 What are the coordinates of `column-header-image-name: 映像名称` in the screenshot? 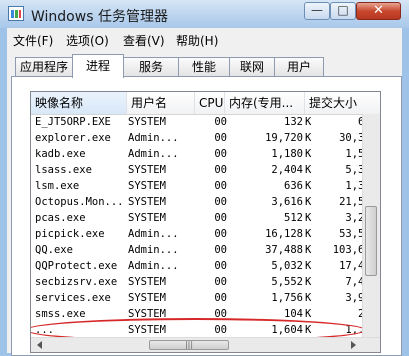 It's located at (79, 103).